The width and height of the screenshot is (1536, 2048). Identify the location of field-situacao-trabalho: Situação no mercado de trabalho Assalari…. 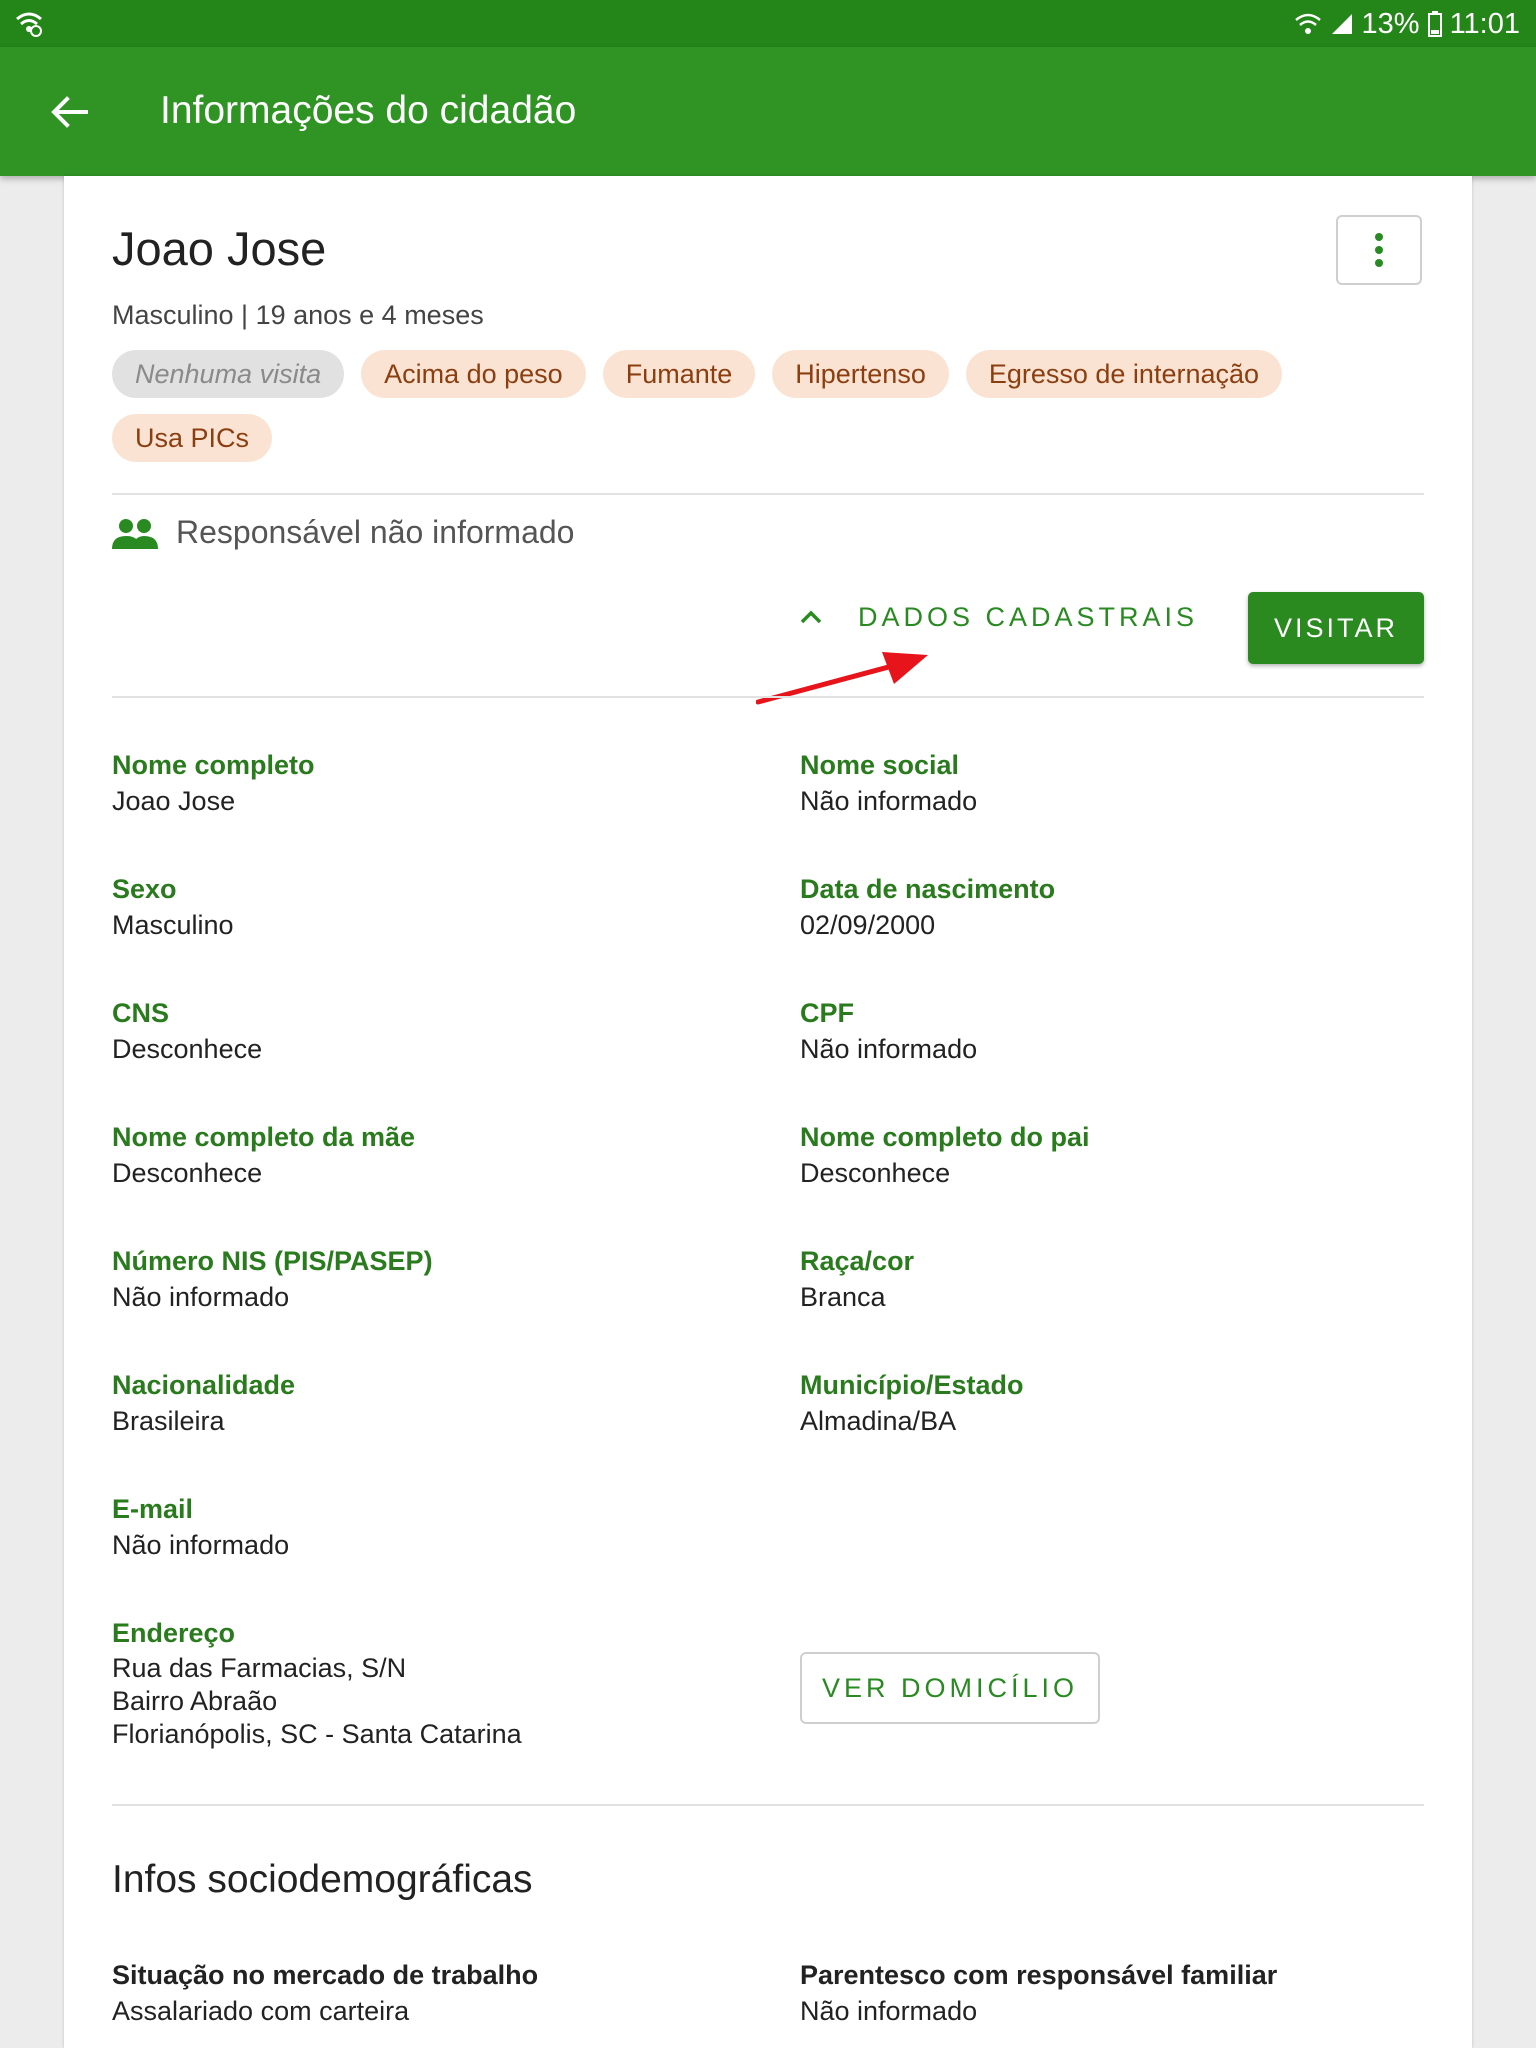
(412, 1992).